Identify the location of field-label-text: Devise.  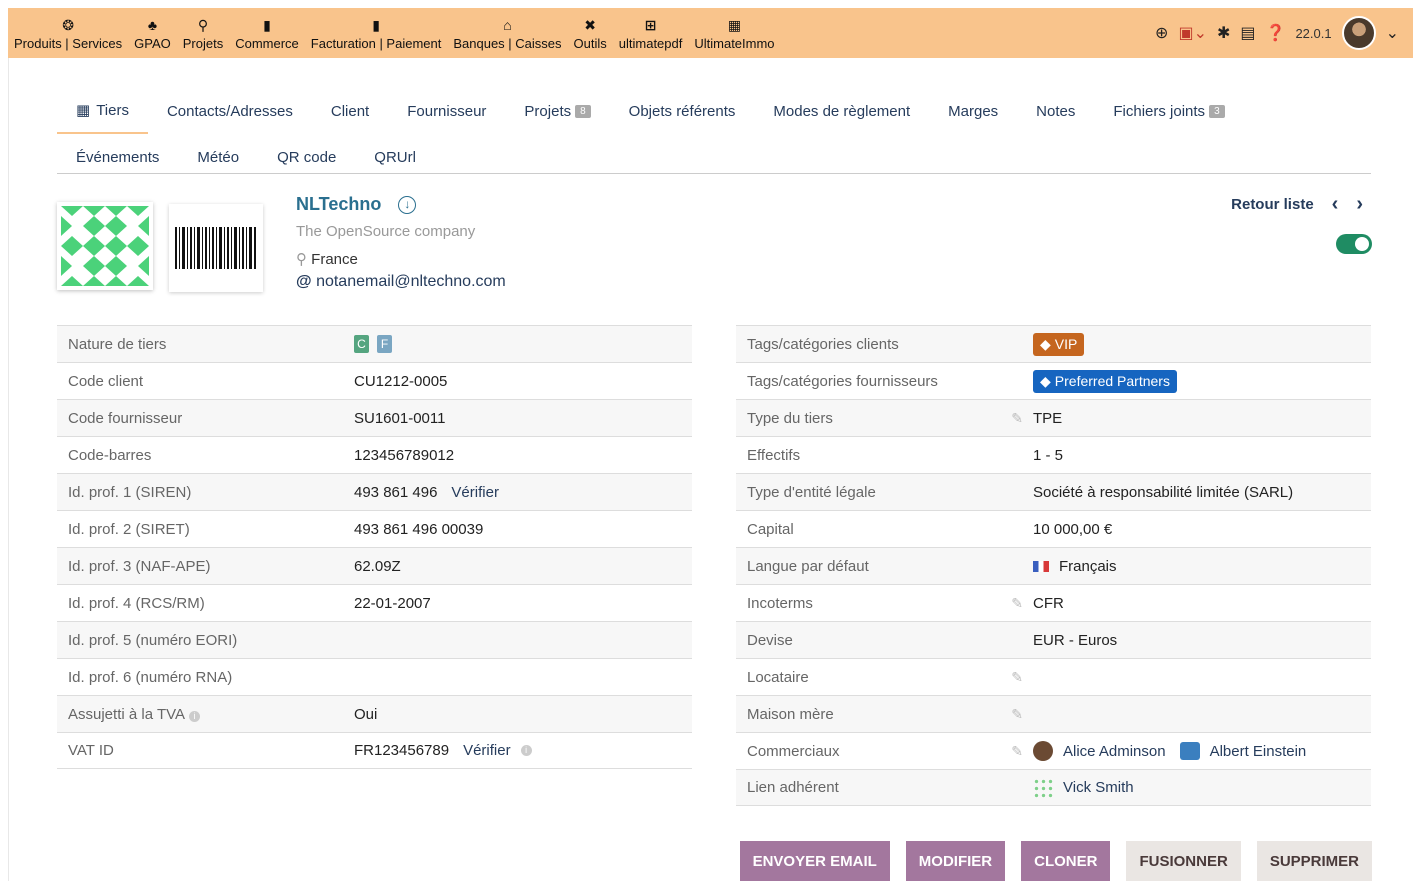
(770, 640).